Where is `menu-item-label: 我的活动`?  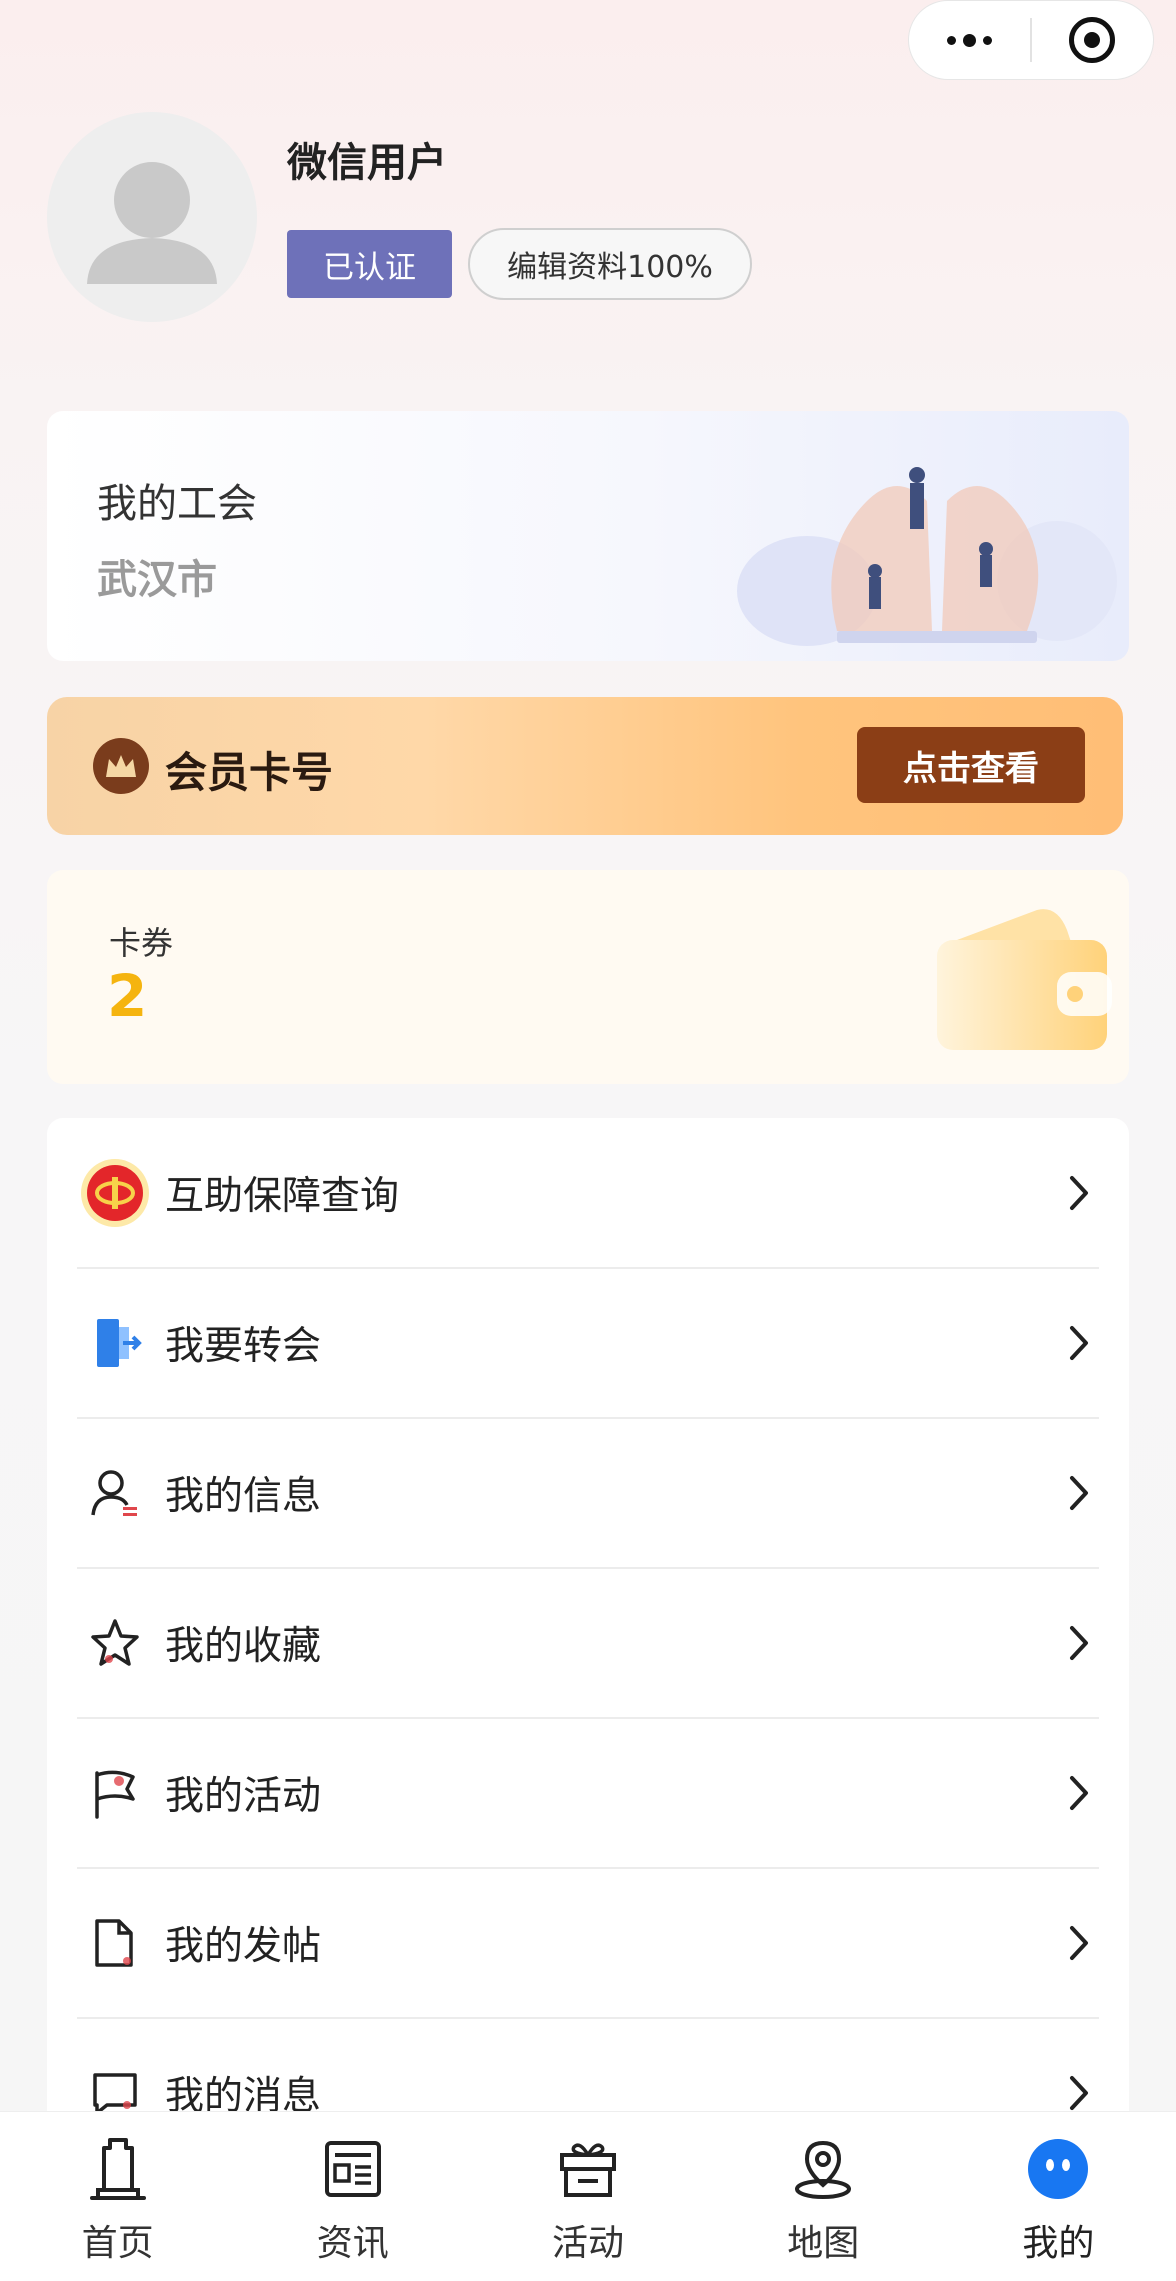
menu-item-label: 我的活动 is located at coordinates (243, 1796).